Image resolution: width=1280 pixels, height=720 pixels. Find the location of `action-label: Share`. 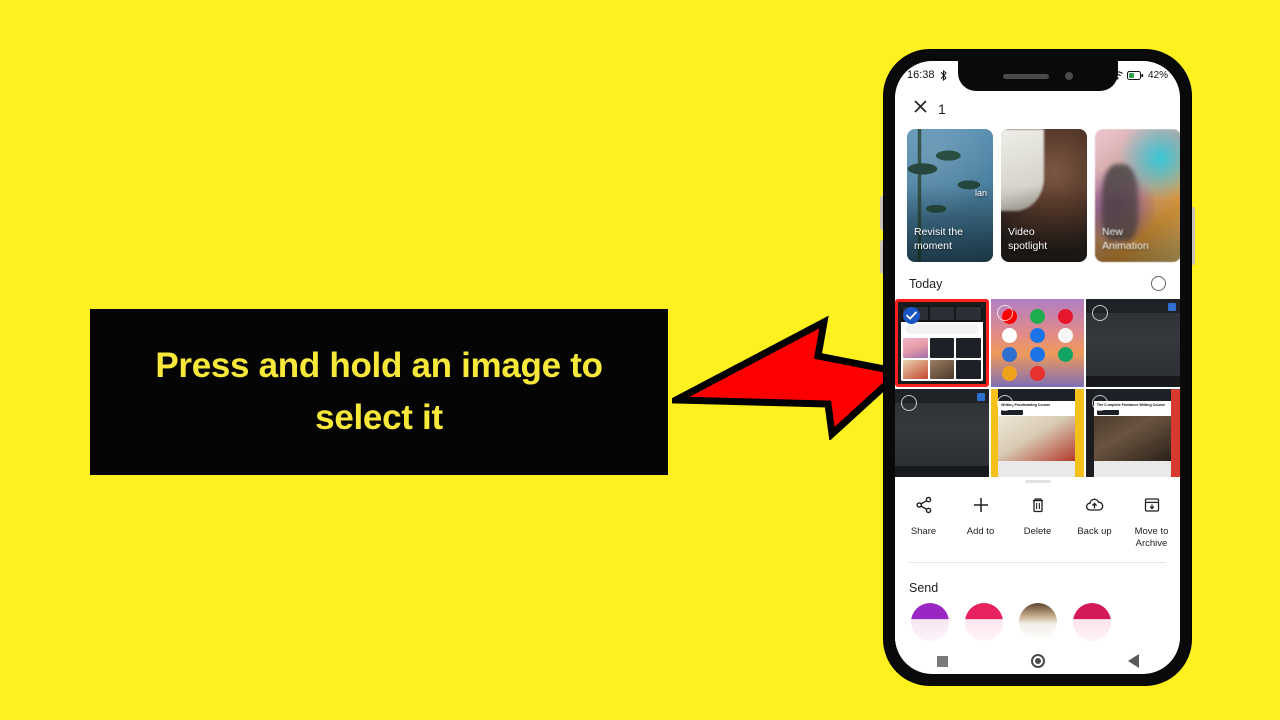

action-label: Share is located at coordinates (923, 531).